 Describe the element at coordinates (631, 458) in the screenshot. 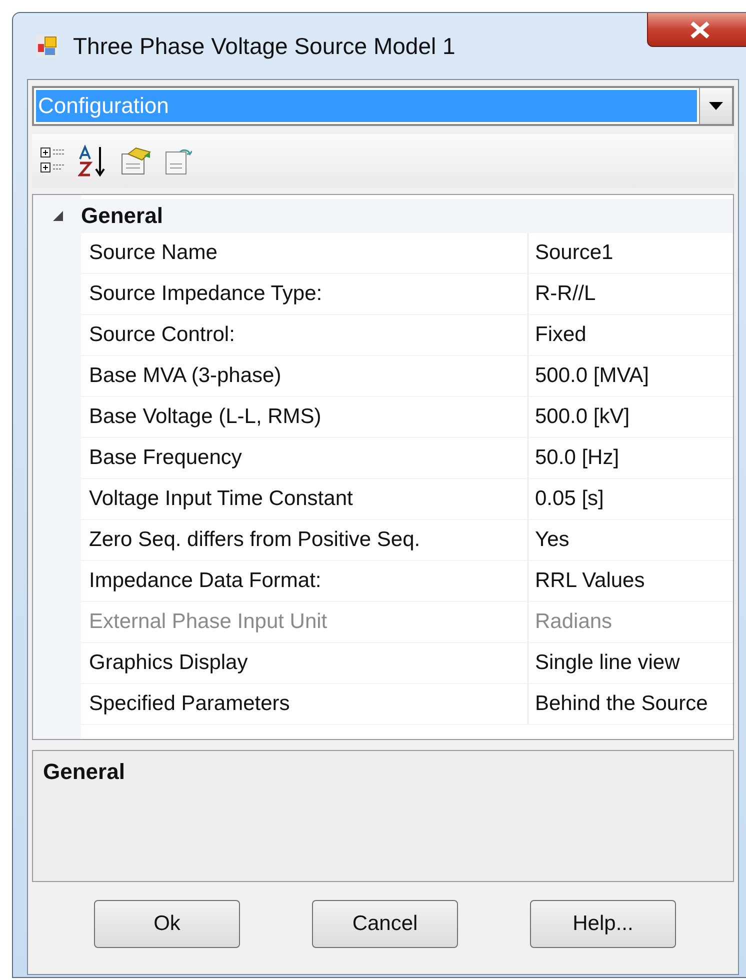

I see `property-value: 50.0 [Hz]` at that location.